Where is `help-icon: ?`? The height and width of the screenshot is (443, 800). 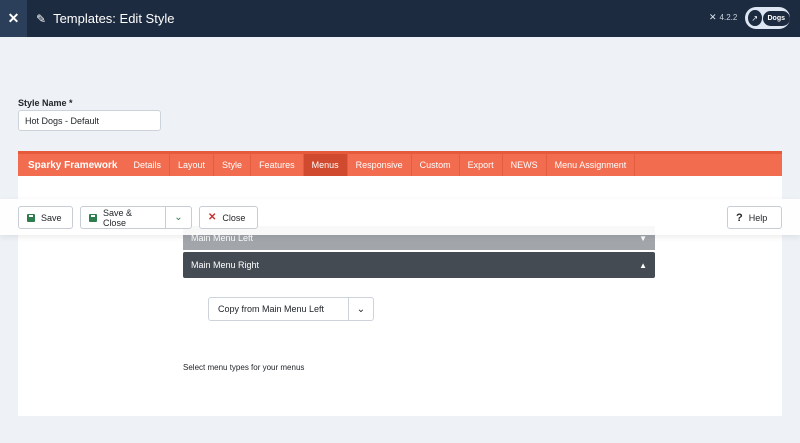 help-icon: ? is located at coordinates (739, 217).